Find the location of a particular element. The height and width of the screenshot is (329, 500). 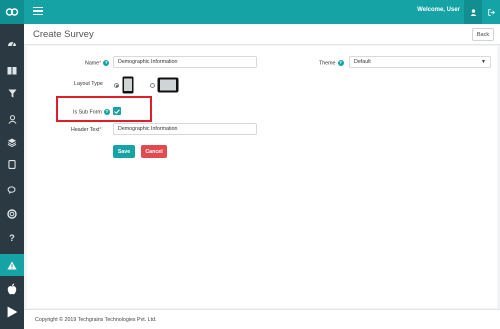

sidebar-item-users is located at coordinates (12, 119).